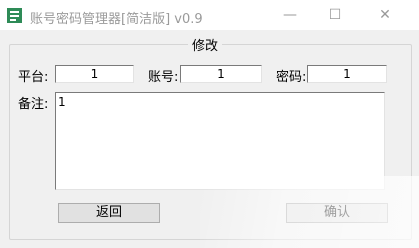 The image size is (419, 248). Describe the element at coordinates (33, 104) in the screenshot. I see `notes-label: 备注:` at that location.